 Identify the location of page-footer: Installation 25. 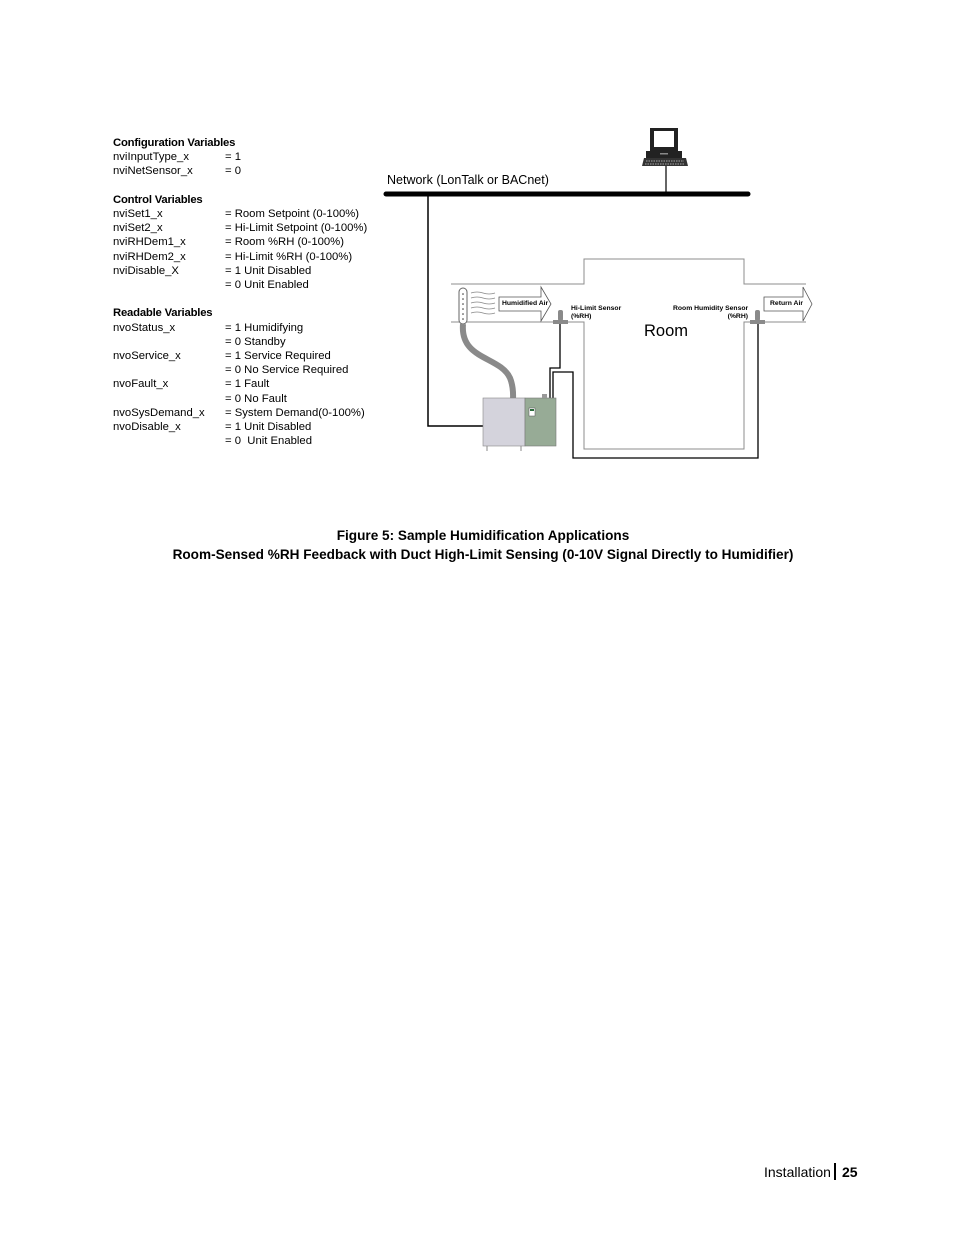
(811, 1171).